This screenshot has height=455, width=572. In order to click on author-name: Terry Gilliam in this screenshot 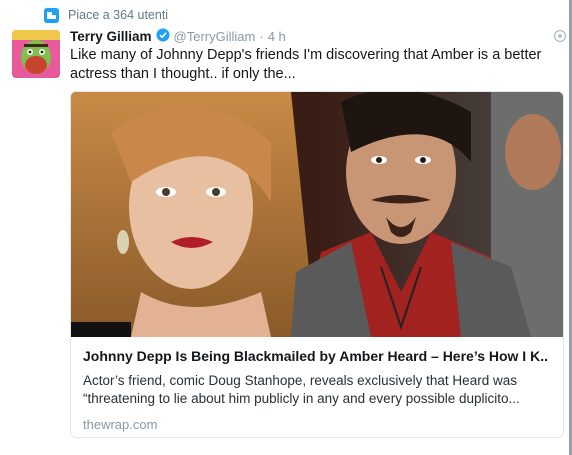, I will do `click(111, 36)`.